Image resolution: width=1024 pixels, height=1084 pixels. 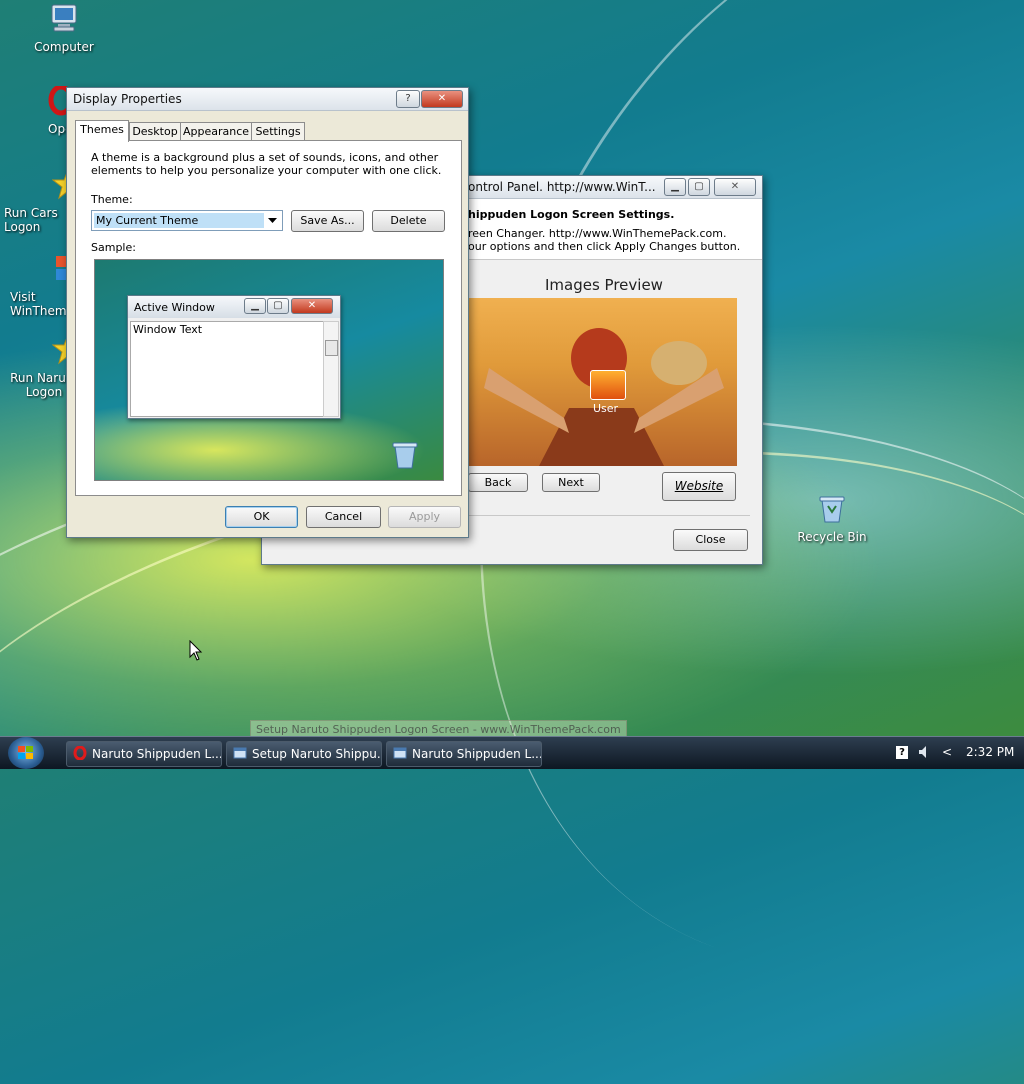 I want to click on theme-sample-preview: Active Window ▁ ▢ ✕ Window Text, so click(x=269, y=370).